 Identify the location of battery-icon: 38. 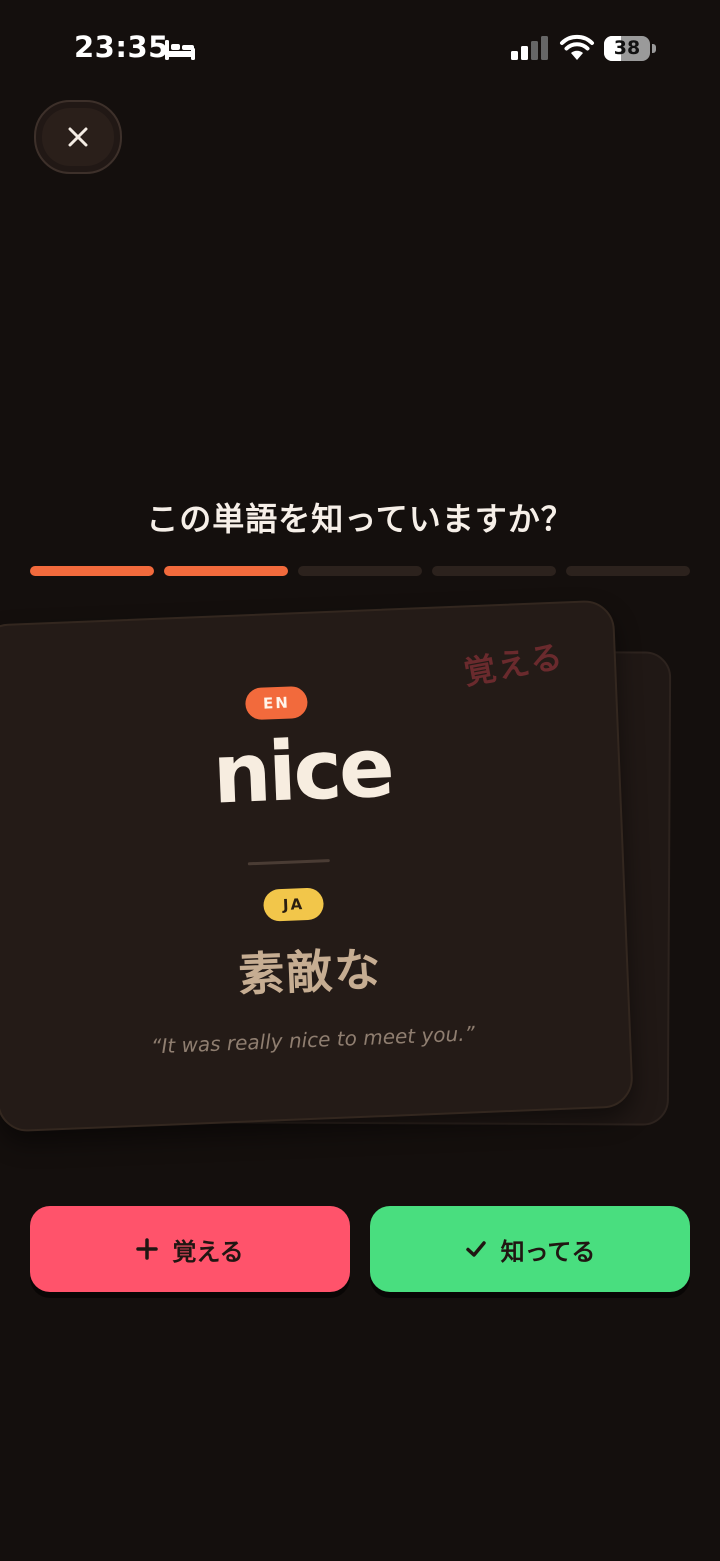
(627, 48).